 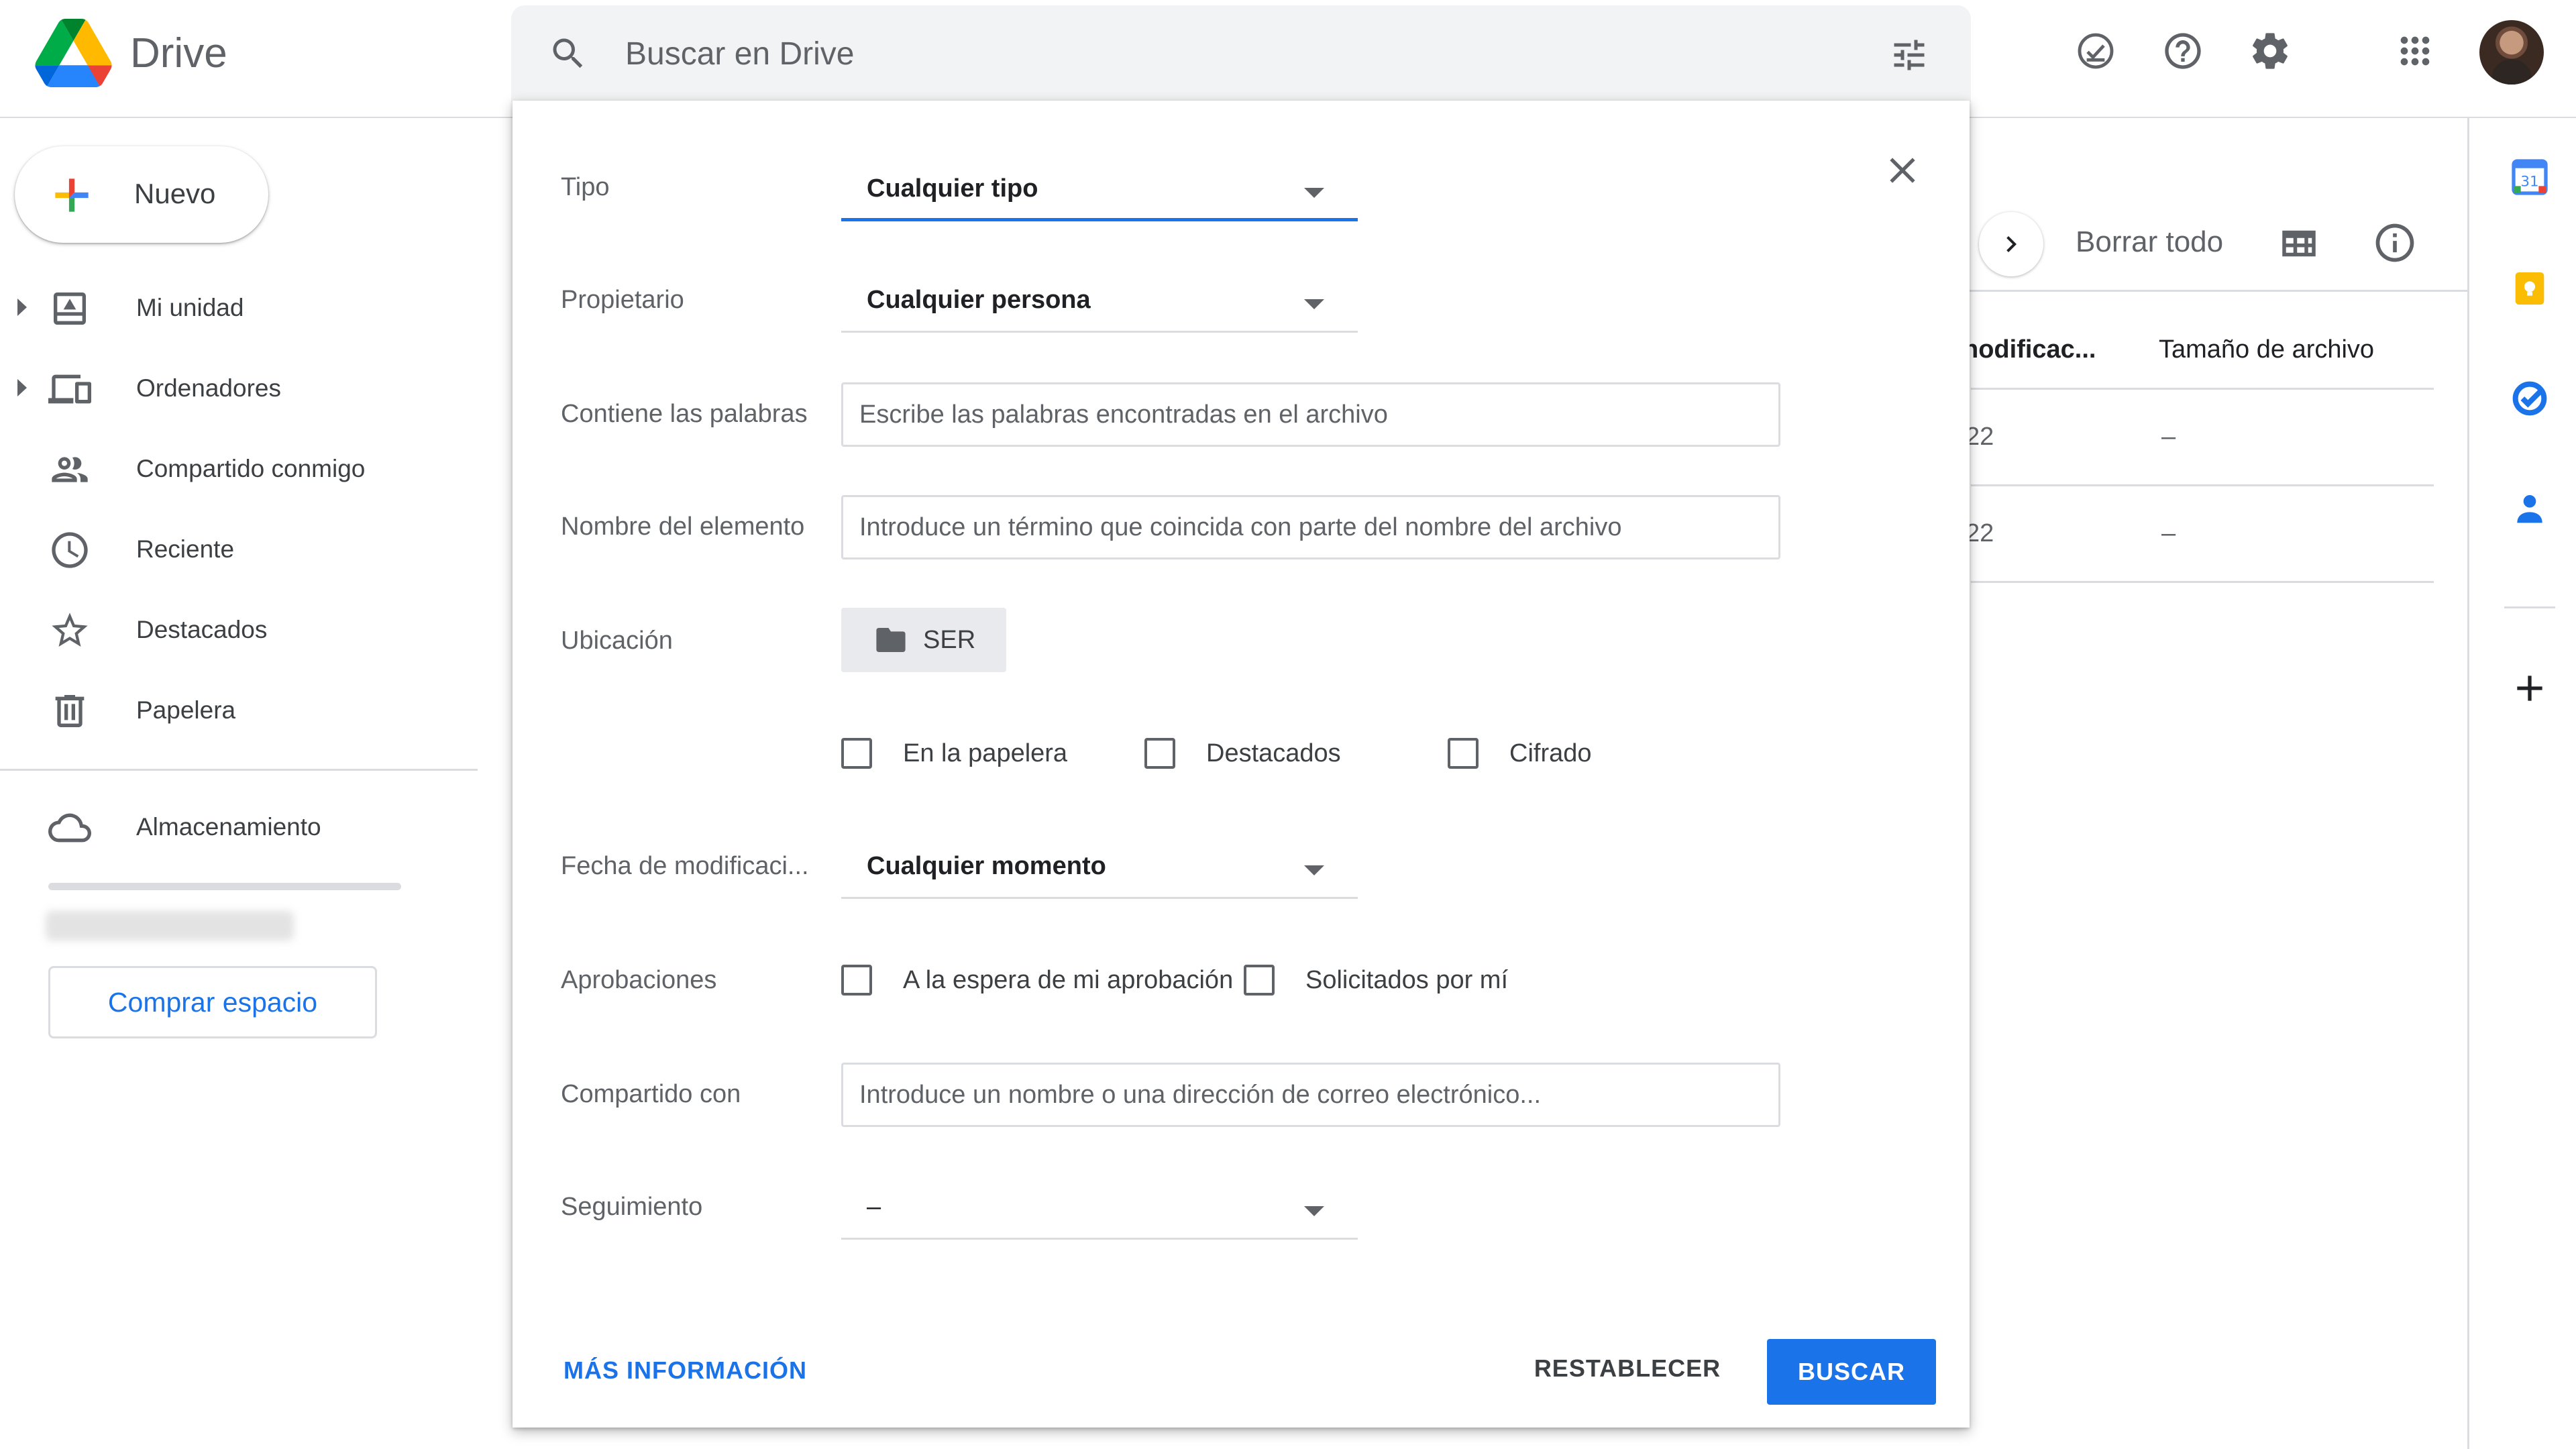 I want to click on keep-icon, so click(x=2529, y=288).